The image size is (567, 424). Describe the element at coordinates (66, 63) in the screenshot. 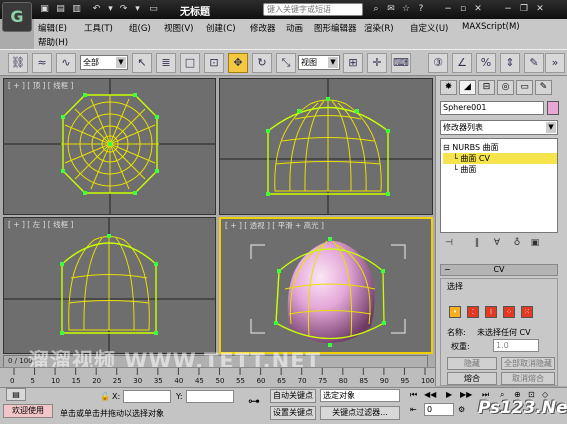

I see `bind-space-warp-icon: ∿` at that location.